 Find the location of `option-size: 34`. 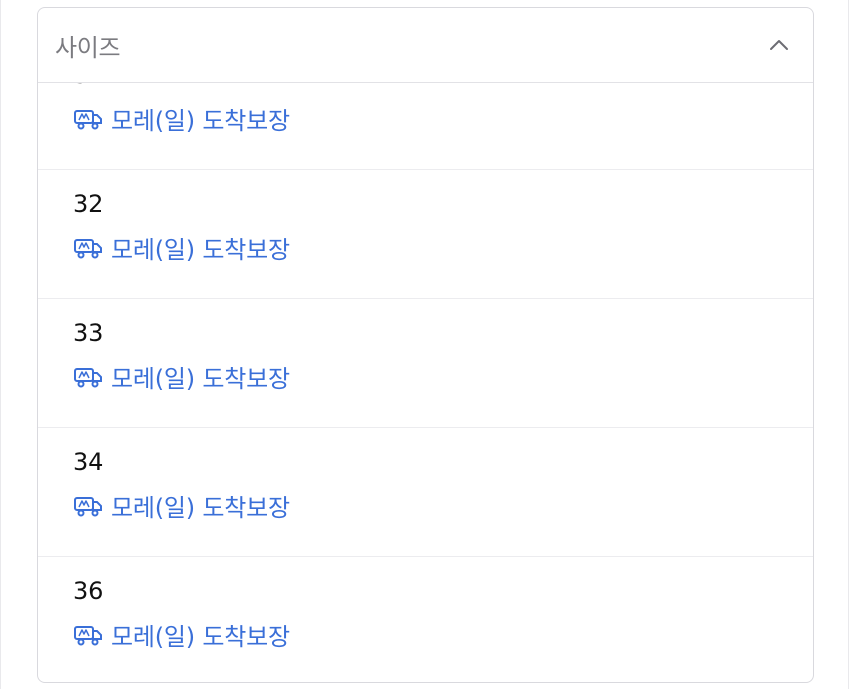

option-size: 34 is located at coordinates (88, 462).